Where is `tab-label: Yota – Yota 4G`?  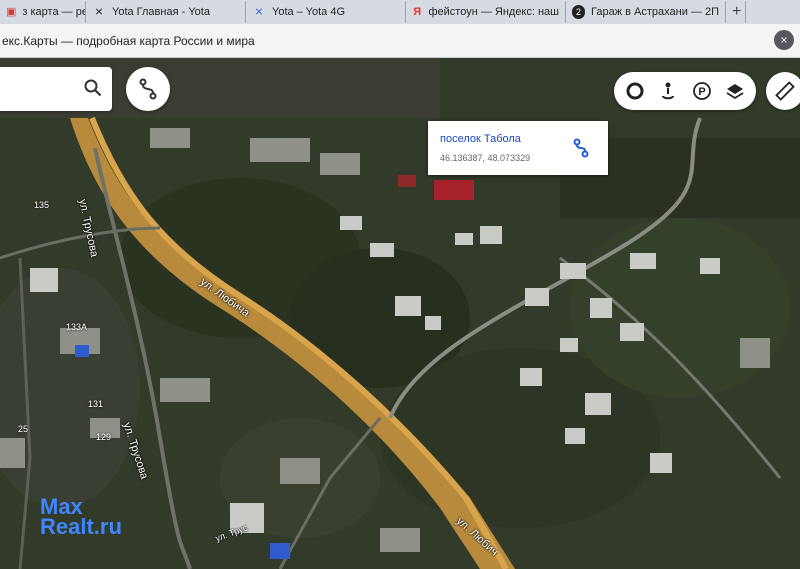 tab-label: Yota – Yota 4G is located at coordinates (308, 12).